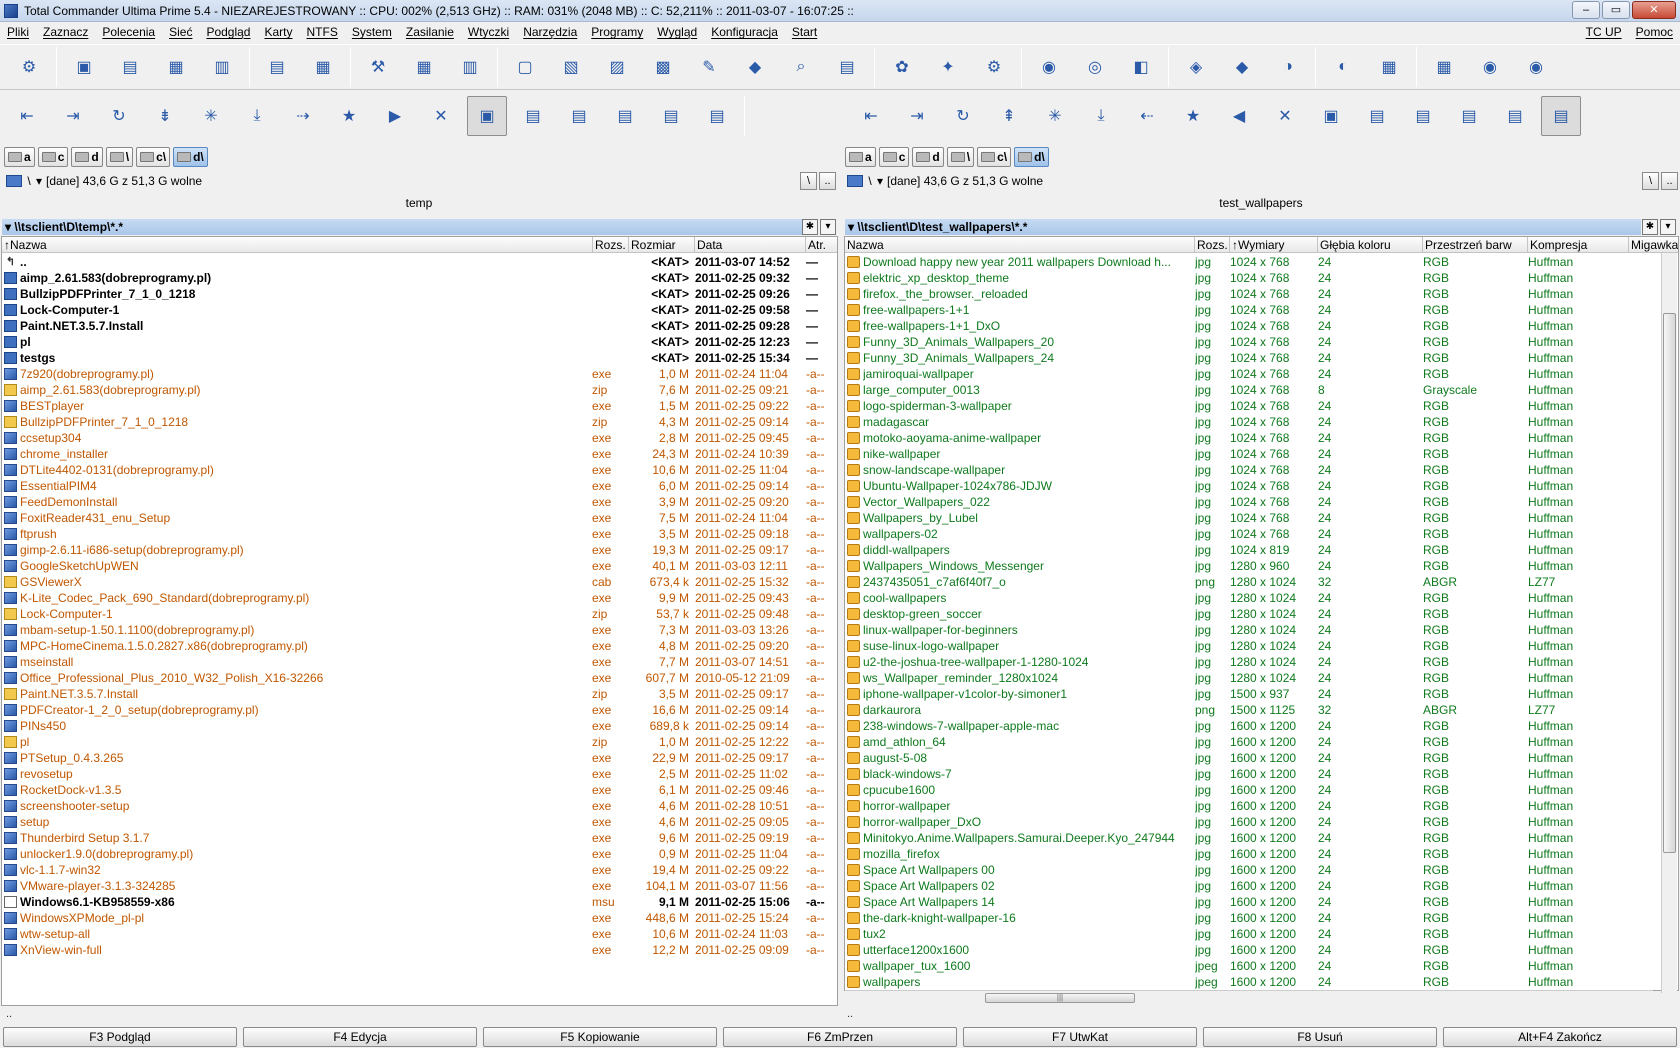 This screenshot has width=1680, height=1048. Describe the element at coordinates (1654, 10) in the screenshot. I see `close-button: ✕` at that location.